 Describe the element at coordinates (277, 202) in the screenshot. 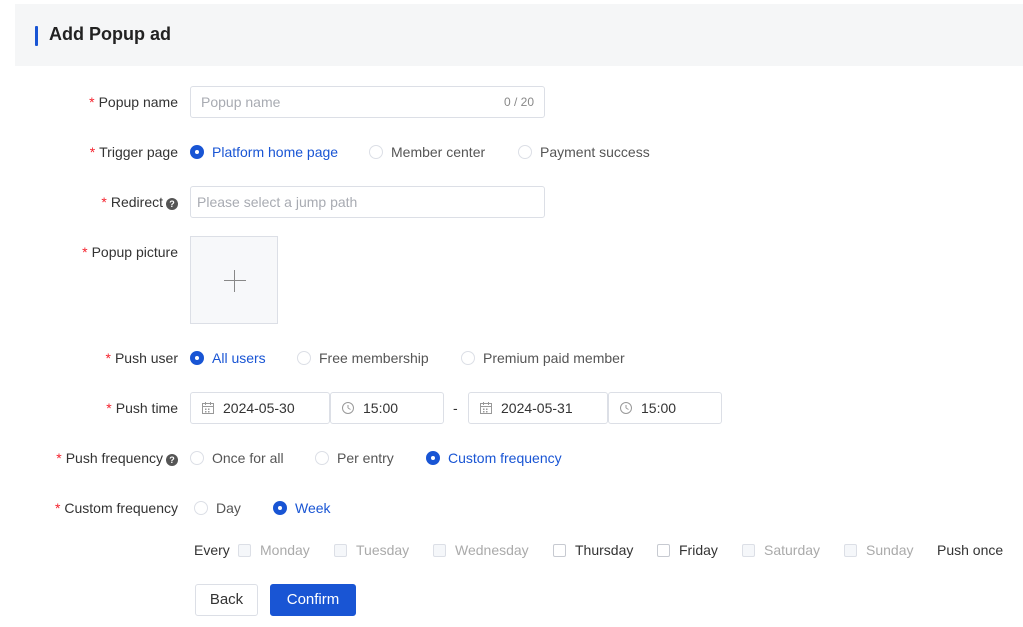

I see `redirect-placeholder: Please select a jump path` at that location.